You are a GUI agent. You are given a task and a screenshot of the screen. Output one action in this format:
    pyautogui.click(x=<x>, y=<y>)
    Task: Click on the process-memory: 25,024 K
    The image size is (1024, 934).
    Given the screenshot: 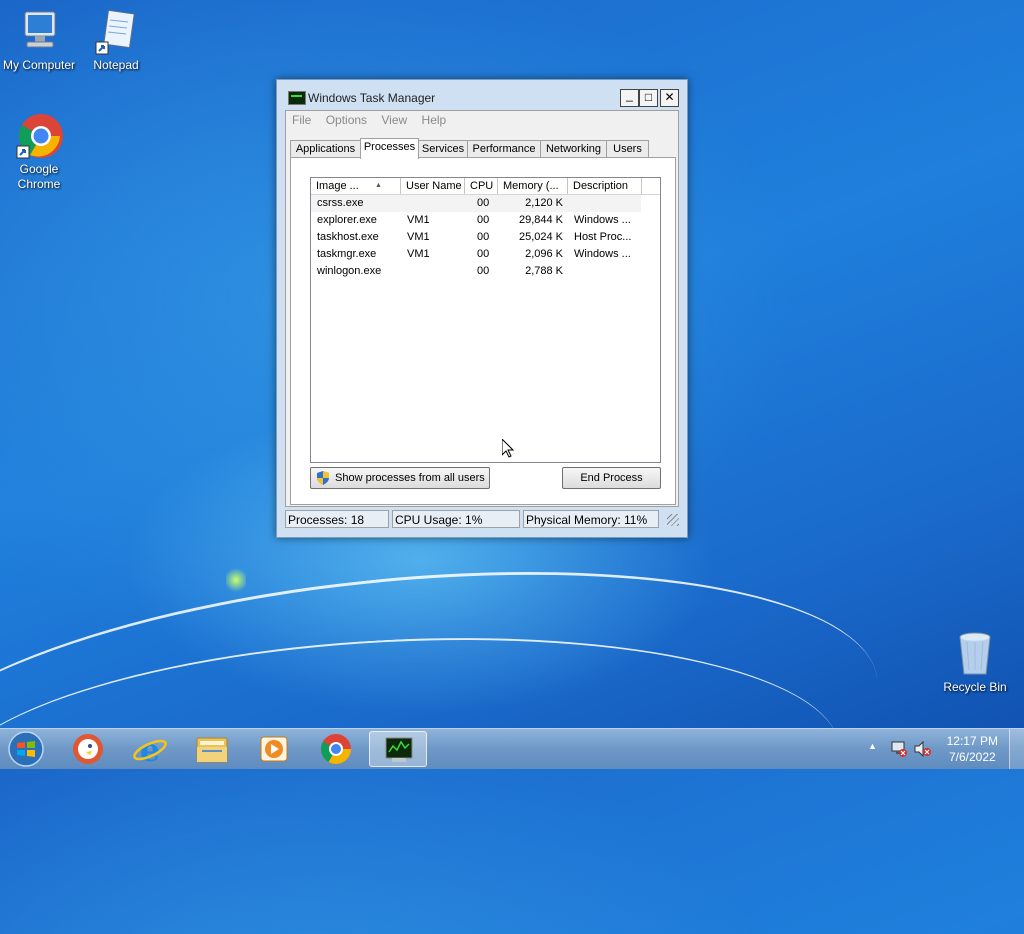 What is the action you would take?
    pyautogui.click(x=540, y=237)
    